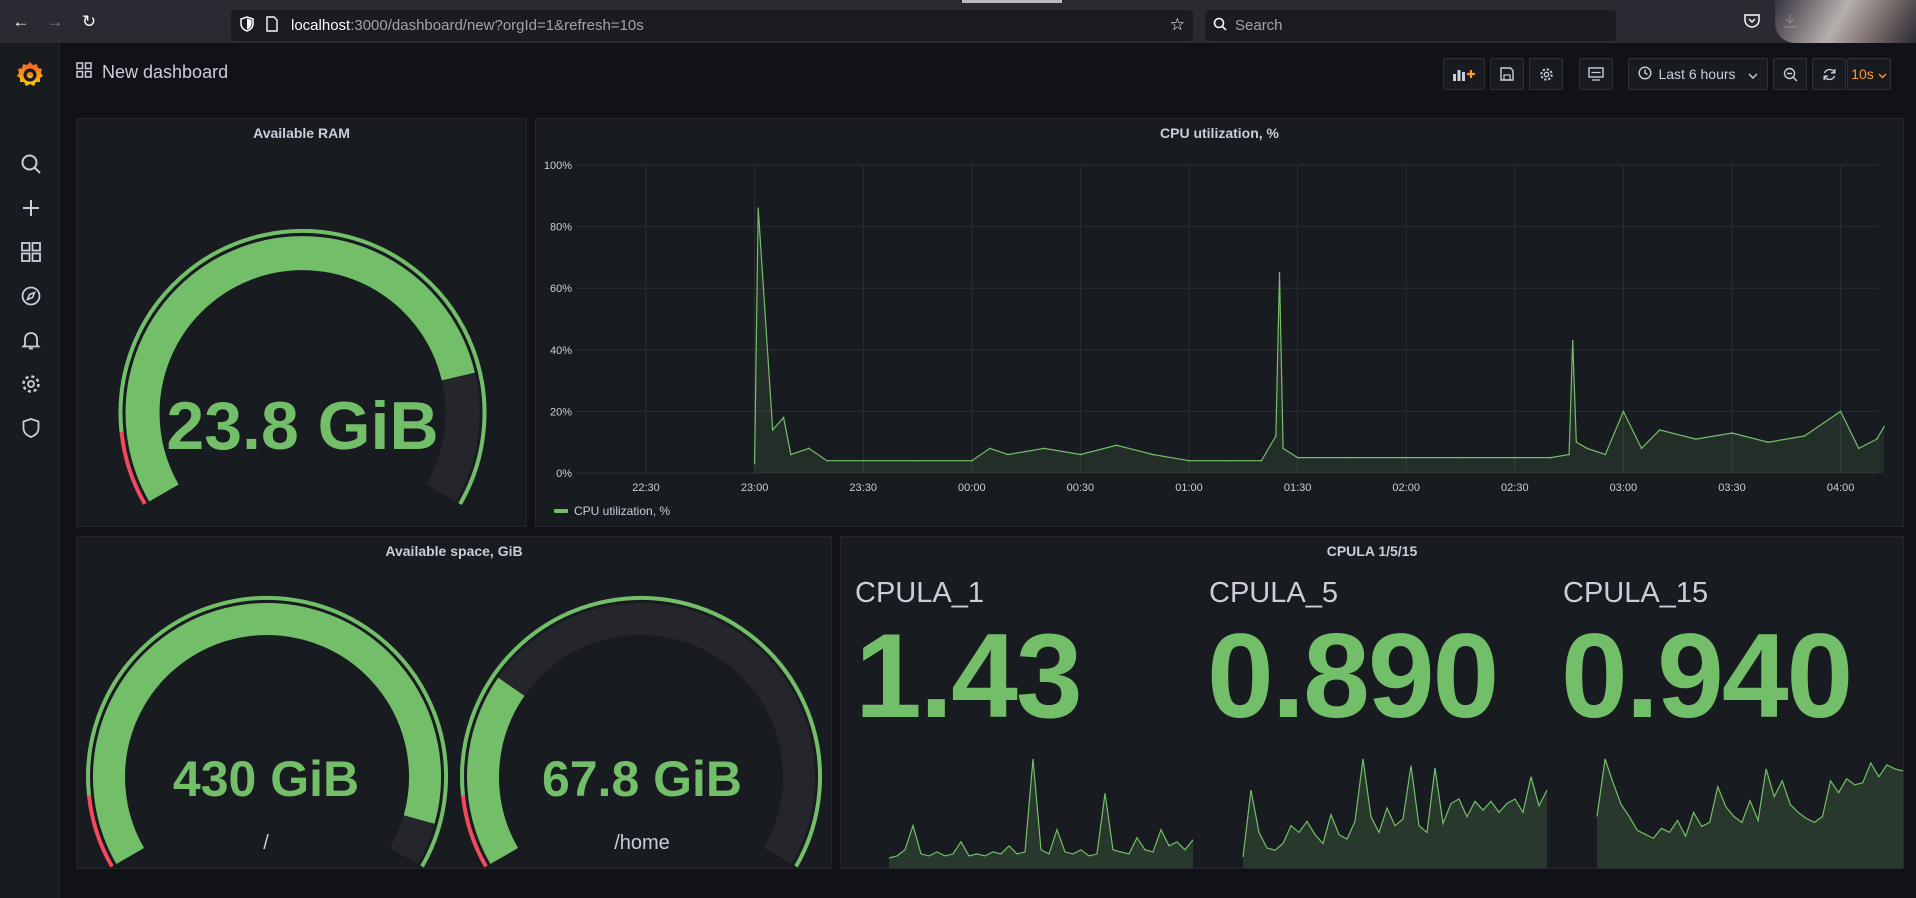  I want to click on y-tick-label: 20%, so click(561, 412).